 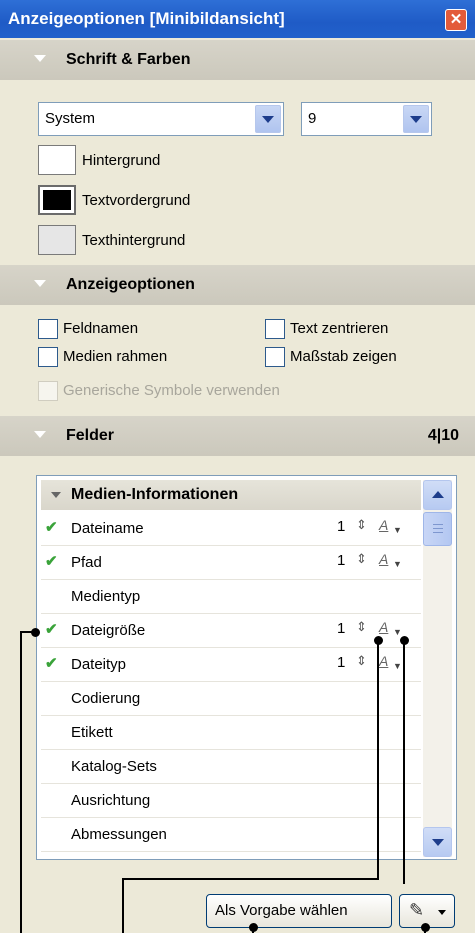 What do you see at coordinates (111, 800) in the screenshot?
I see `field-name: Ausrichtung` at bounding box center [111, 800].